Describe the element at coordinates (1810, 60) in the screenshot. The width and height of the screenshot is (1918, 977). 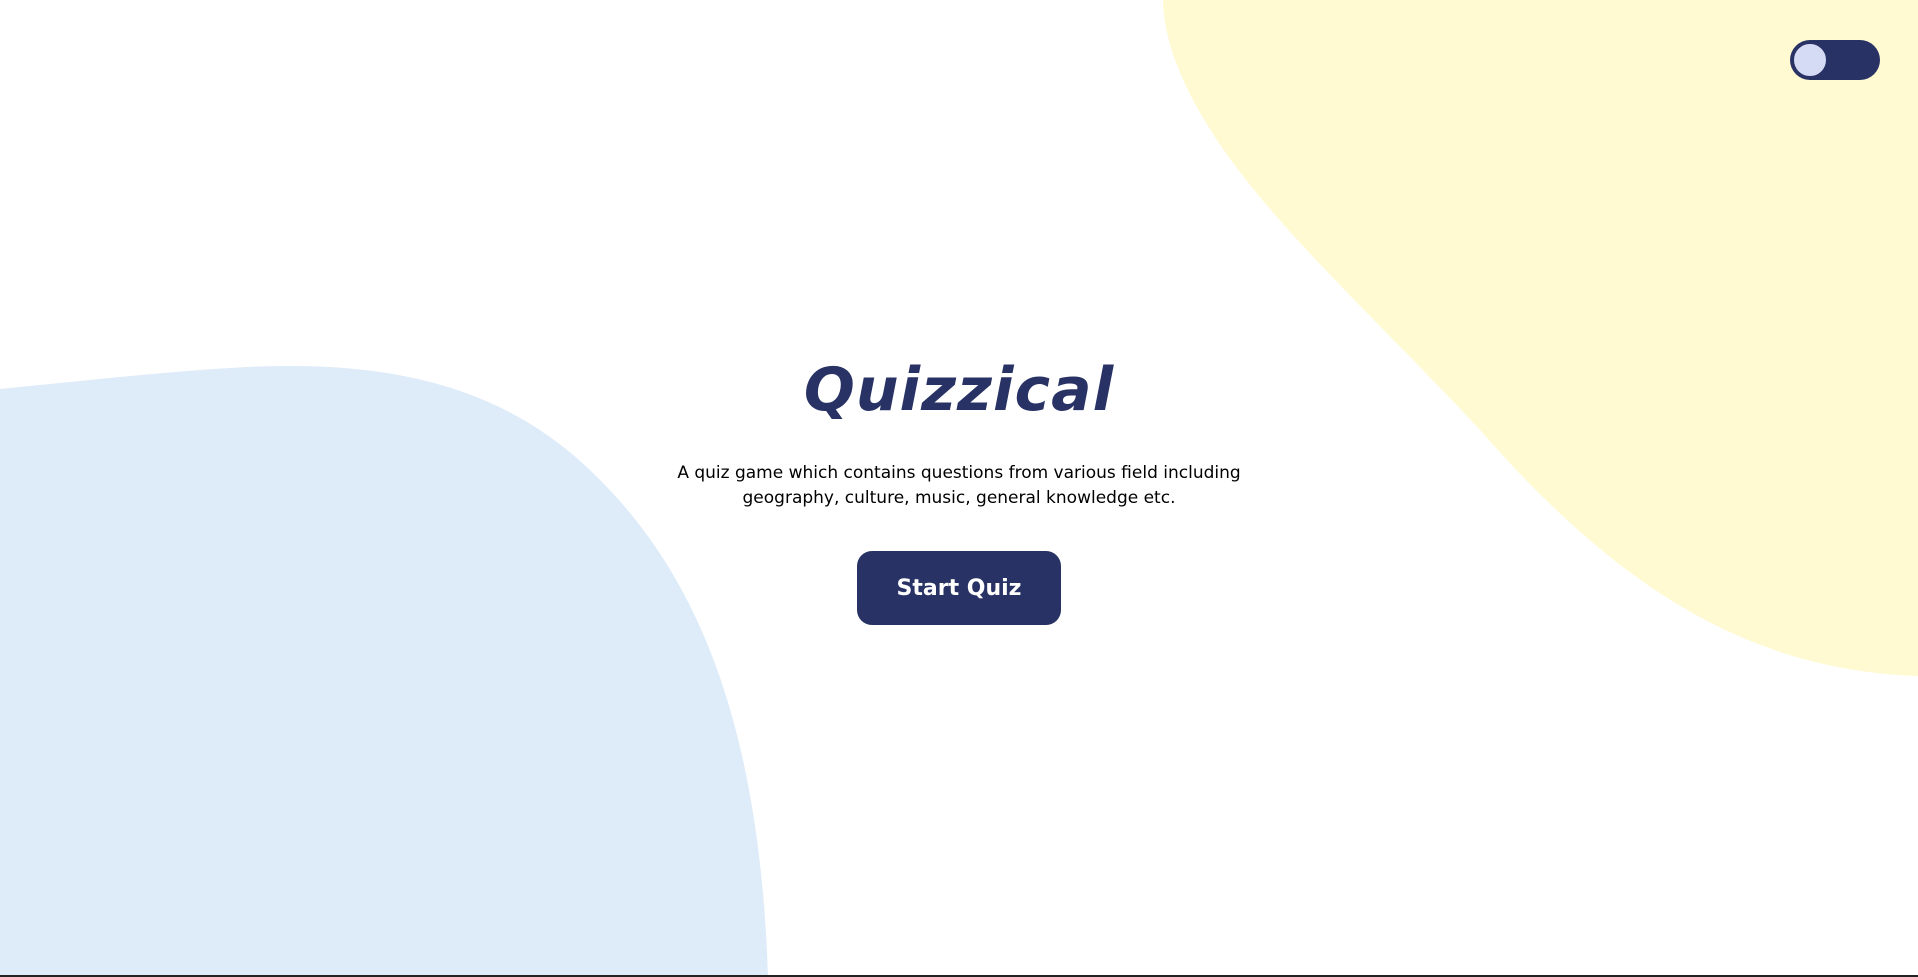
I see `toggle-knob-icon` at that location.